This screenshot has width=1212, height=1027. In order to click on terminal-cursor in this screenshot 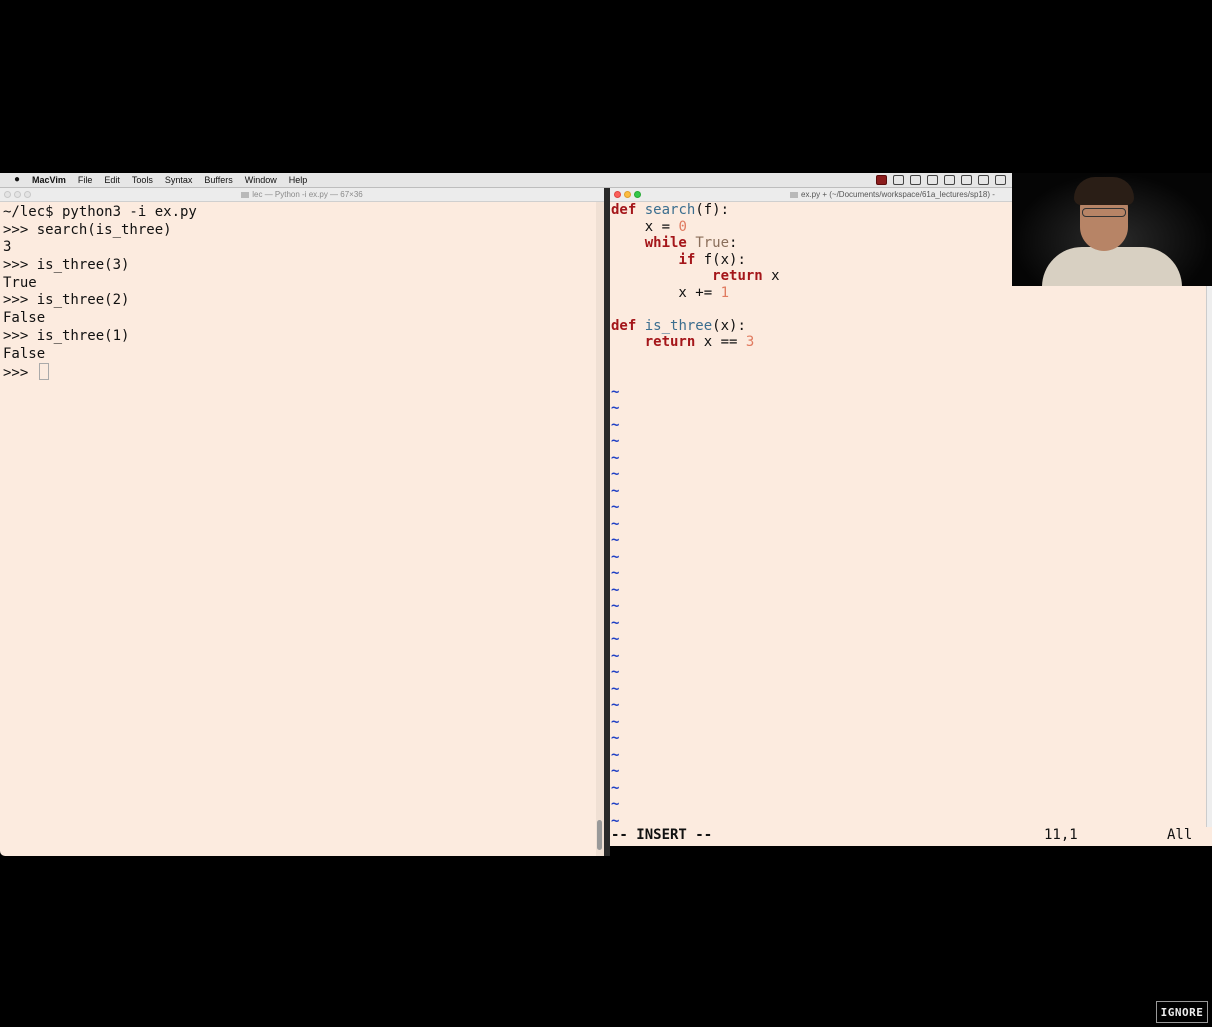, I will do `click(43, 372)`.